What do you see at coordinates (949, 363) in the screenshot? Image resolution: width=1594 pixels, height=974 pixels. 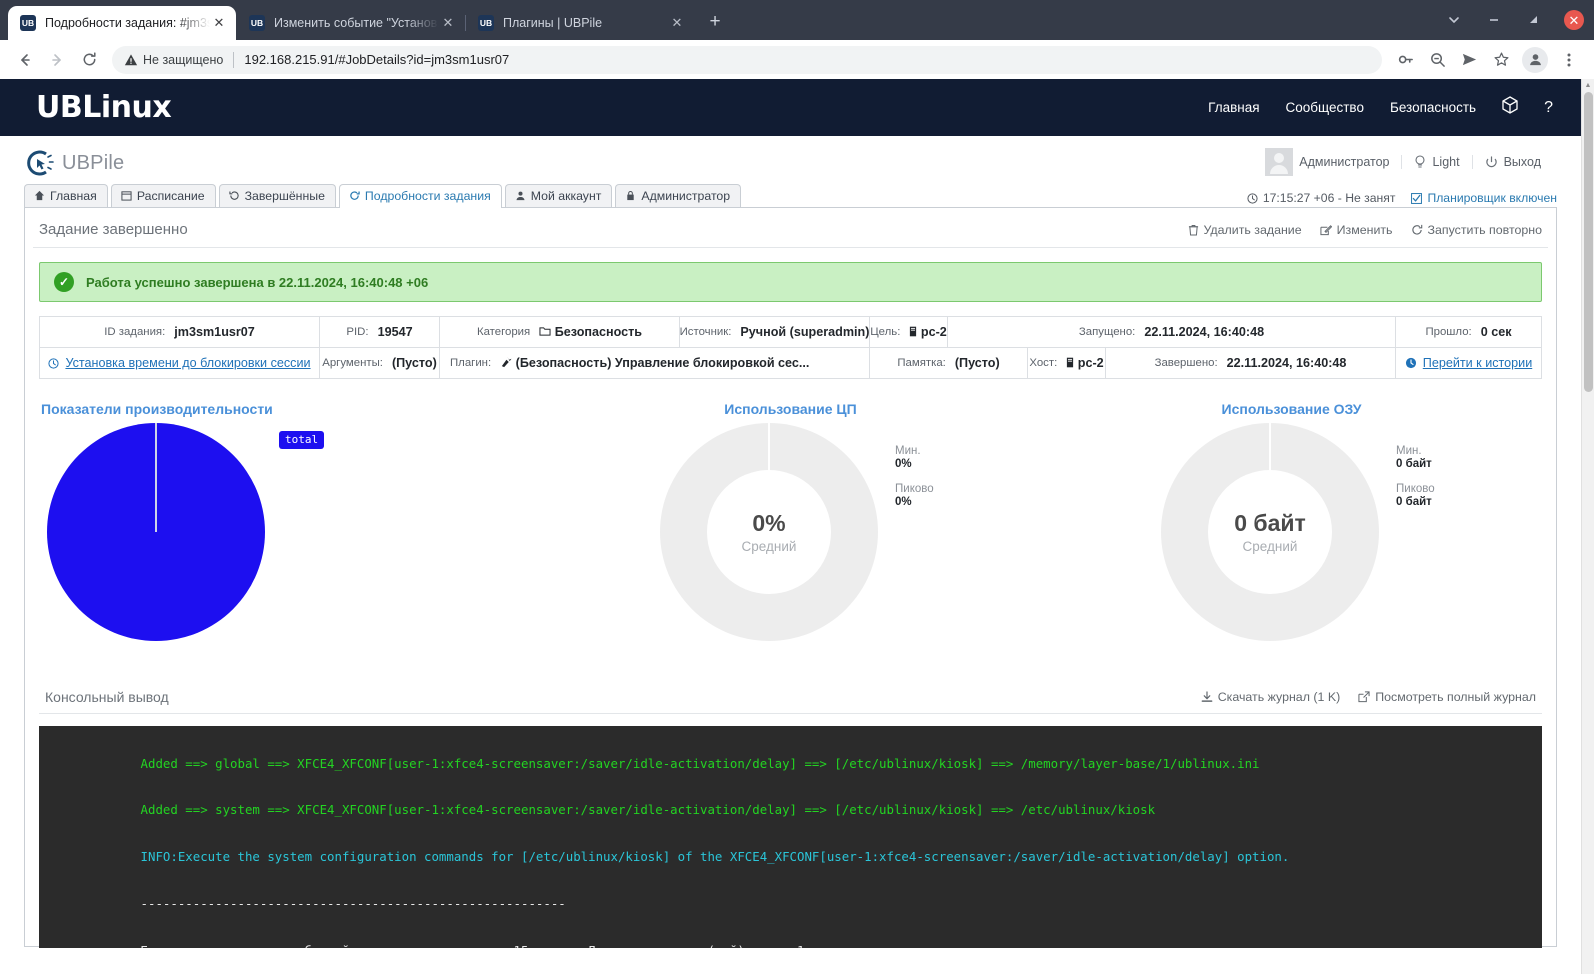 I see `info-cell-note: Памятка: (Пусто)` at bounding box center [949, 363].